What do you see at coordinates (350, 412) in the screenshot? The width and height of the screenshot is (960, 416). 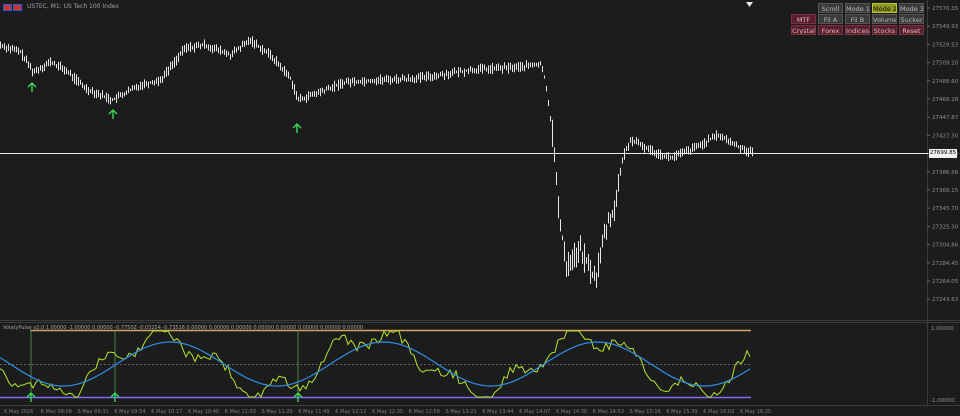 I see `time-axis-label: 6 May 12:12` at bounding box center [350, 412].